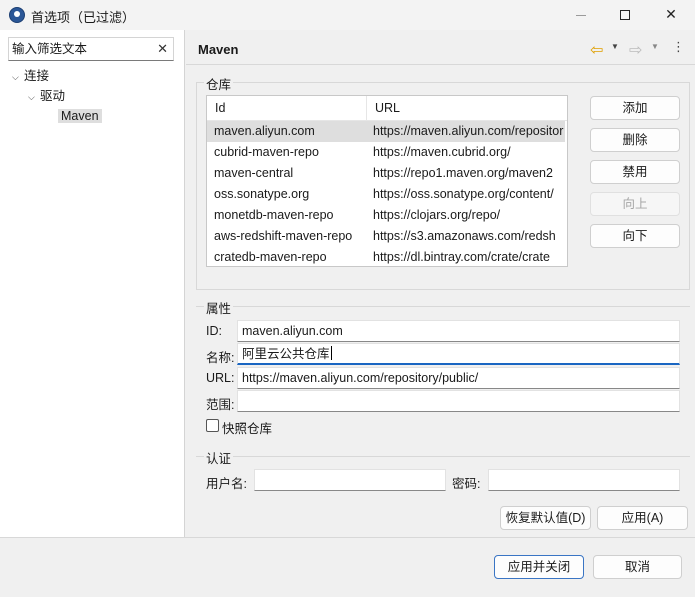  What do you see at coordinates (220, 378) in the screenshot?
I see `url-label: URL:` at bounding box center [220, 378].